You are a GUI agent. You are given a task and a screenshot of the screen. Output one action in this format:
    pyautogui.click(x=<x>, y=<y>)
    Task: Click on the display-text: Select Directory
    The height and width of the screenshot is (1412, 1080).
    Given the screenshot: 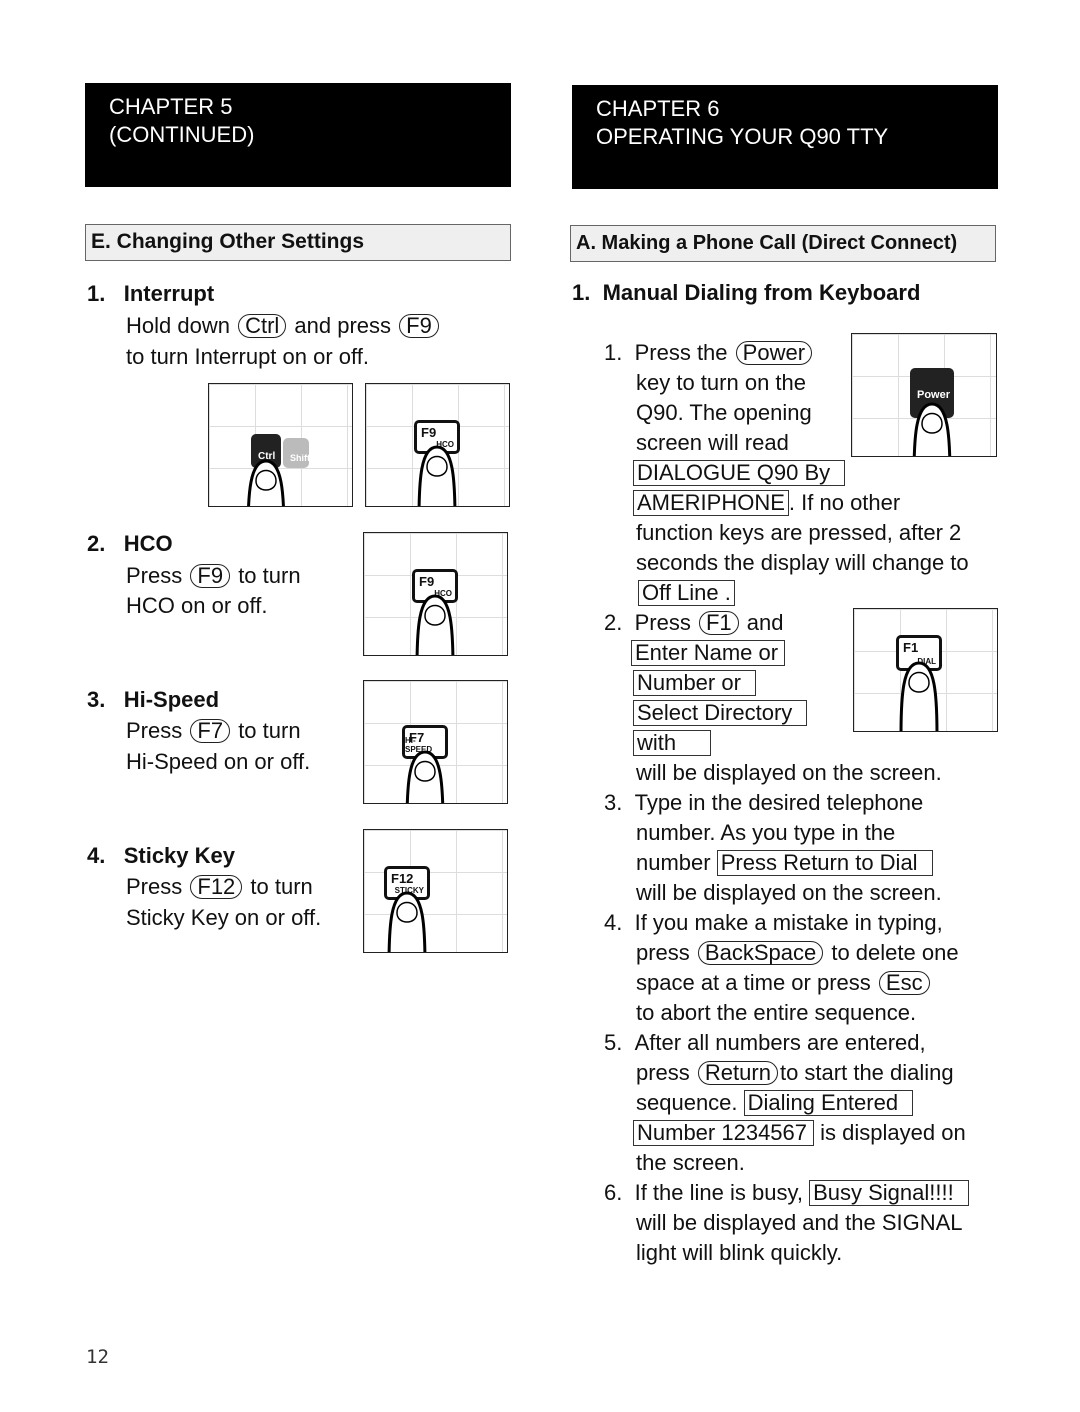 What is the action you would take?
    pyautogui.click(x=720, y=713)
    